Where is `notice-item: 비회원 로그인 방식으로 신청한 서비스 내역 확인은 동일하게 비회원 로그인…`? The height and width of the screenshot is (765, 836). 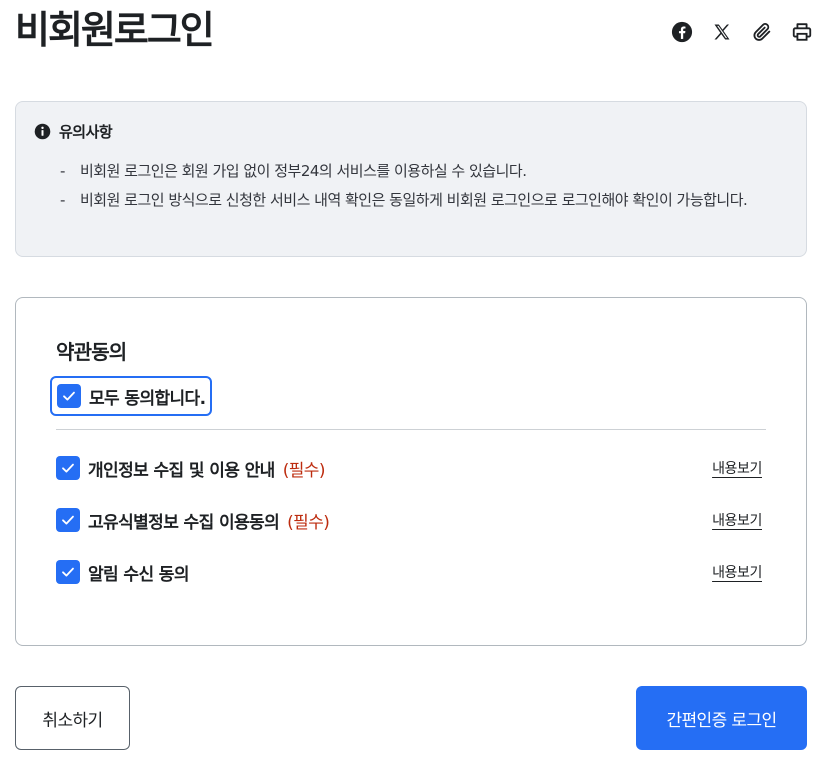 notice-item: 비회원 로그인 방식으로 신청한 서비스 내역 확인은 동일하게 비회원 로그인… is located at coordinates (411, 200).